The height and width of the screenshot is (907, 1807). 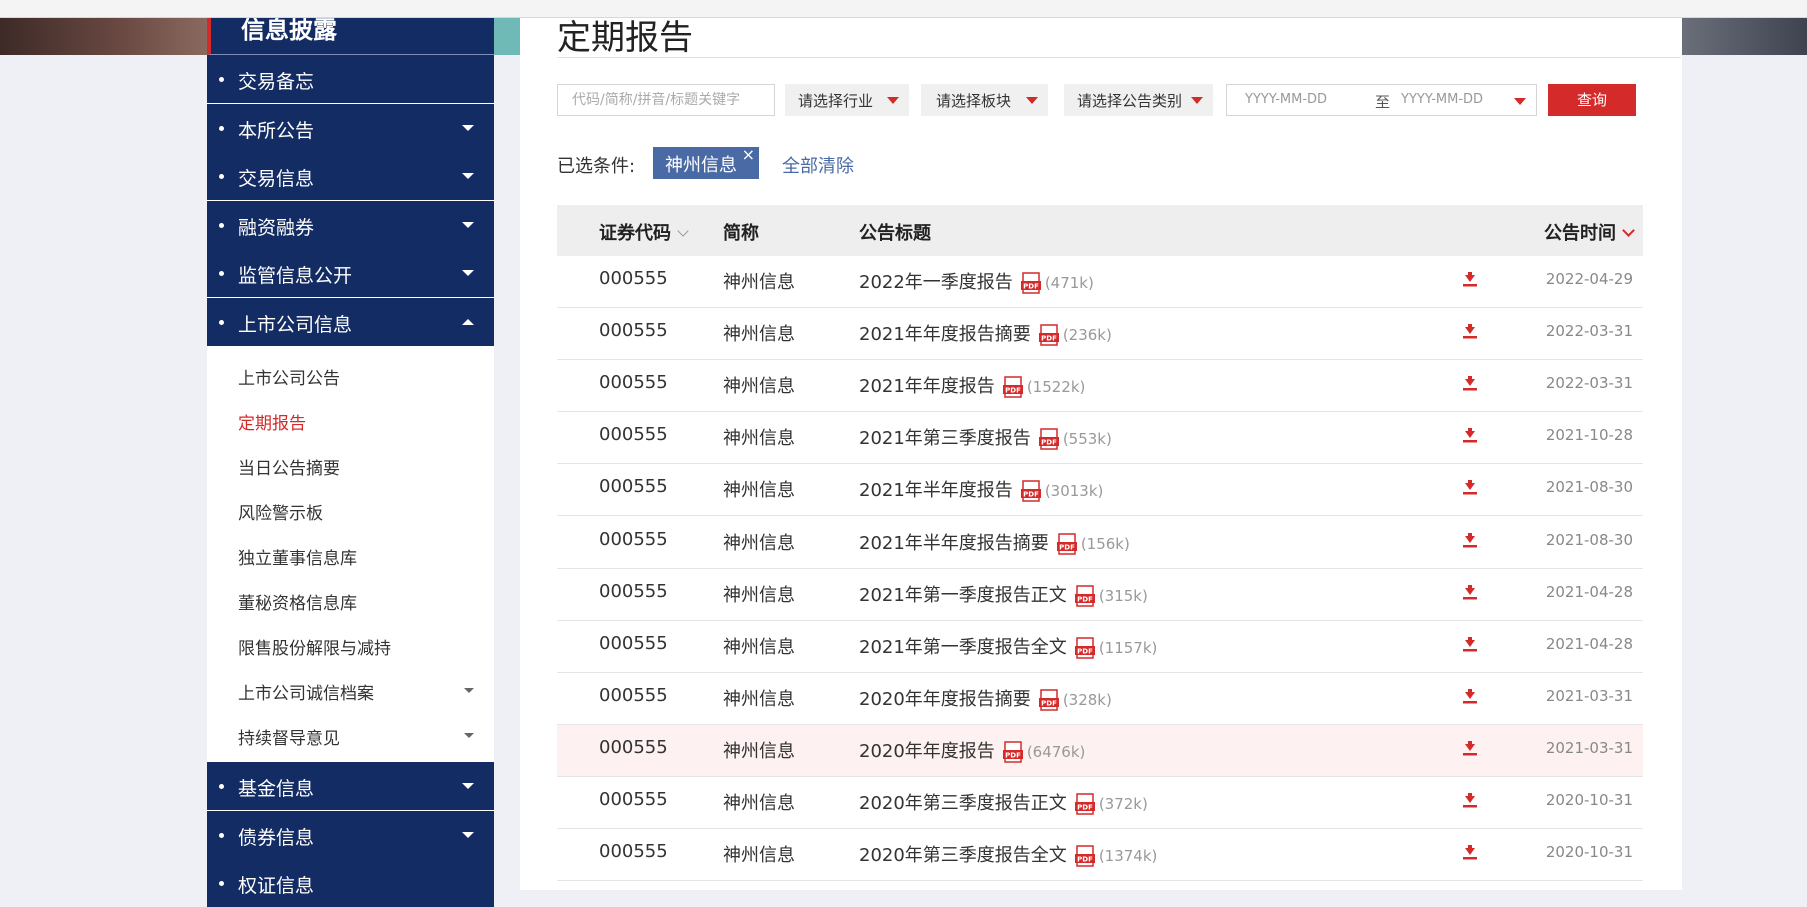 What do you see at coordinates (350, 735) in the screenshot?
I see `sidebar-subitem: 持续督导意见` at bounding box center [350, 735].